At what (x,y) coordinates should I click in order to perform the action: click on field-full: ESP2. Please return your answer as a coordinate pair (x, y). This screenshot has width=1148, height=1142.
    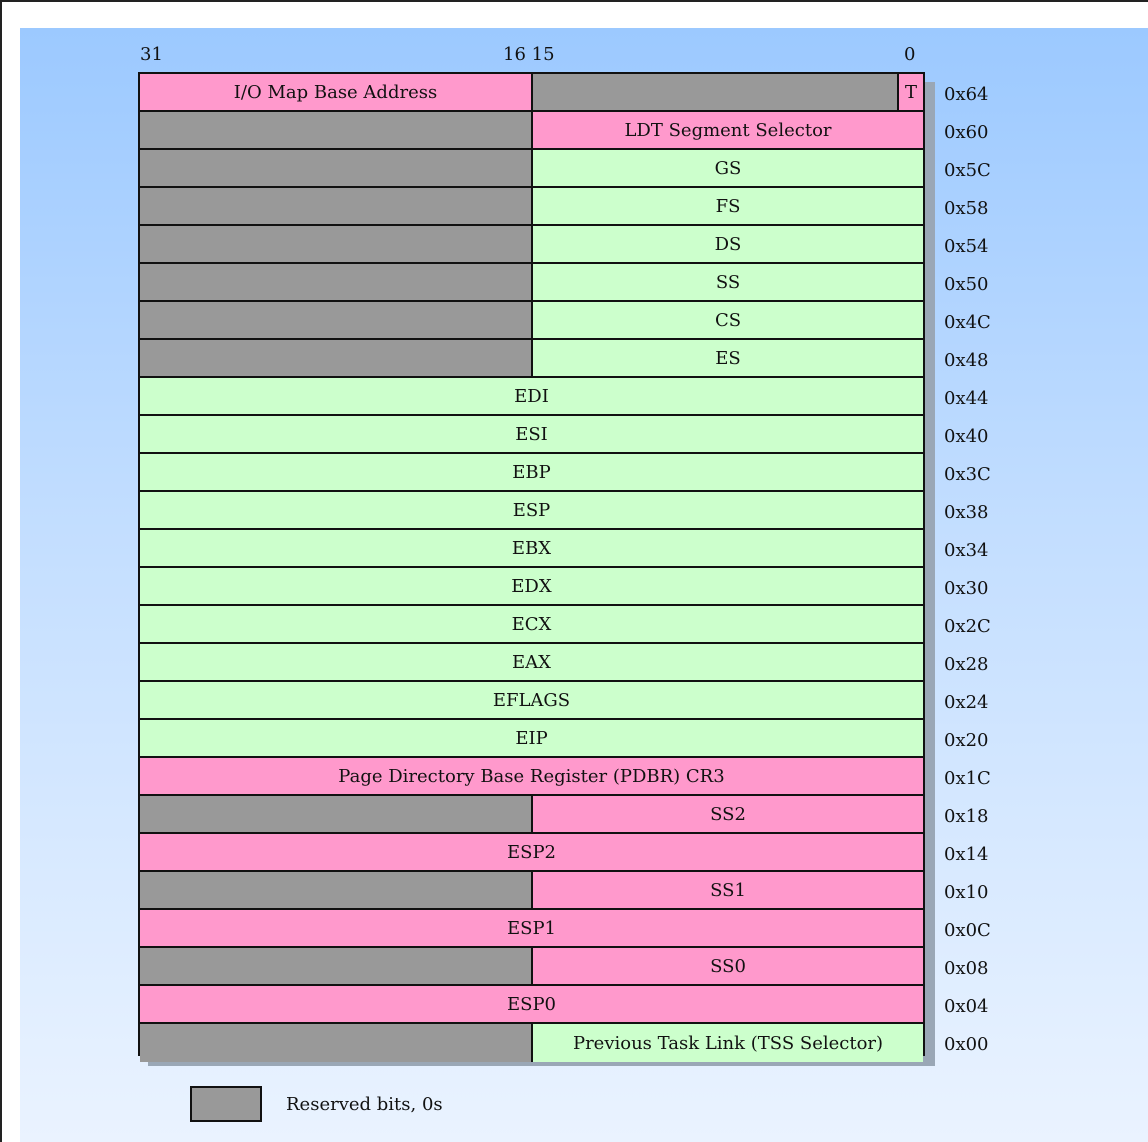
    Looking at the image, I should click on (531, 852).